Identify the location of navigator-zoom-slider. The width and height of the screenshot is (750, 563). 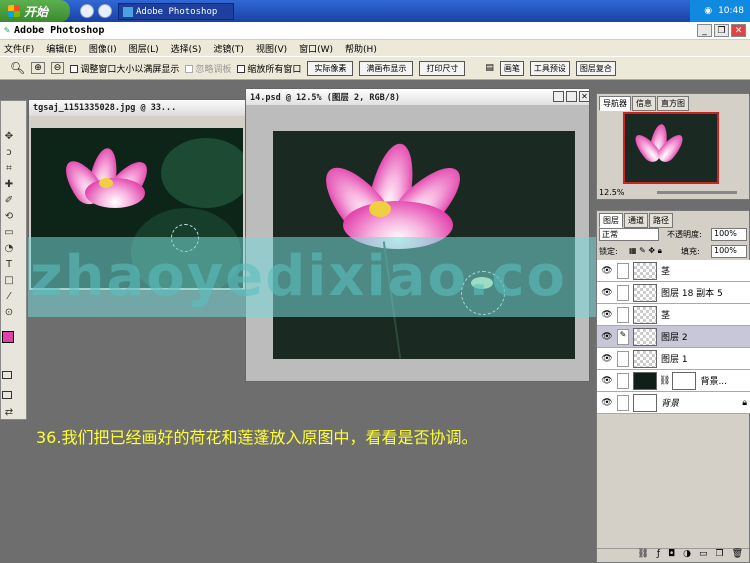
(697, 192).